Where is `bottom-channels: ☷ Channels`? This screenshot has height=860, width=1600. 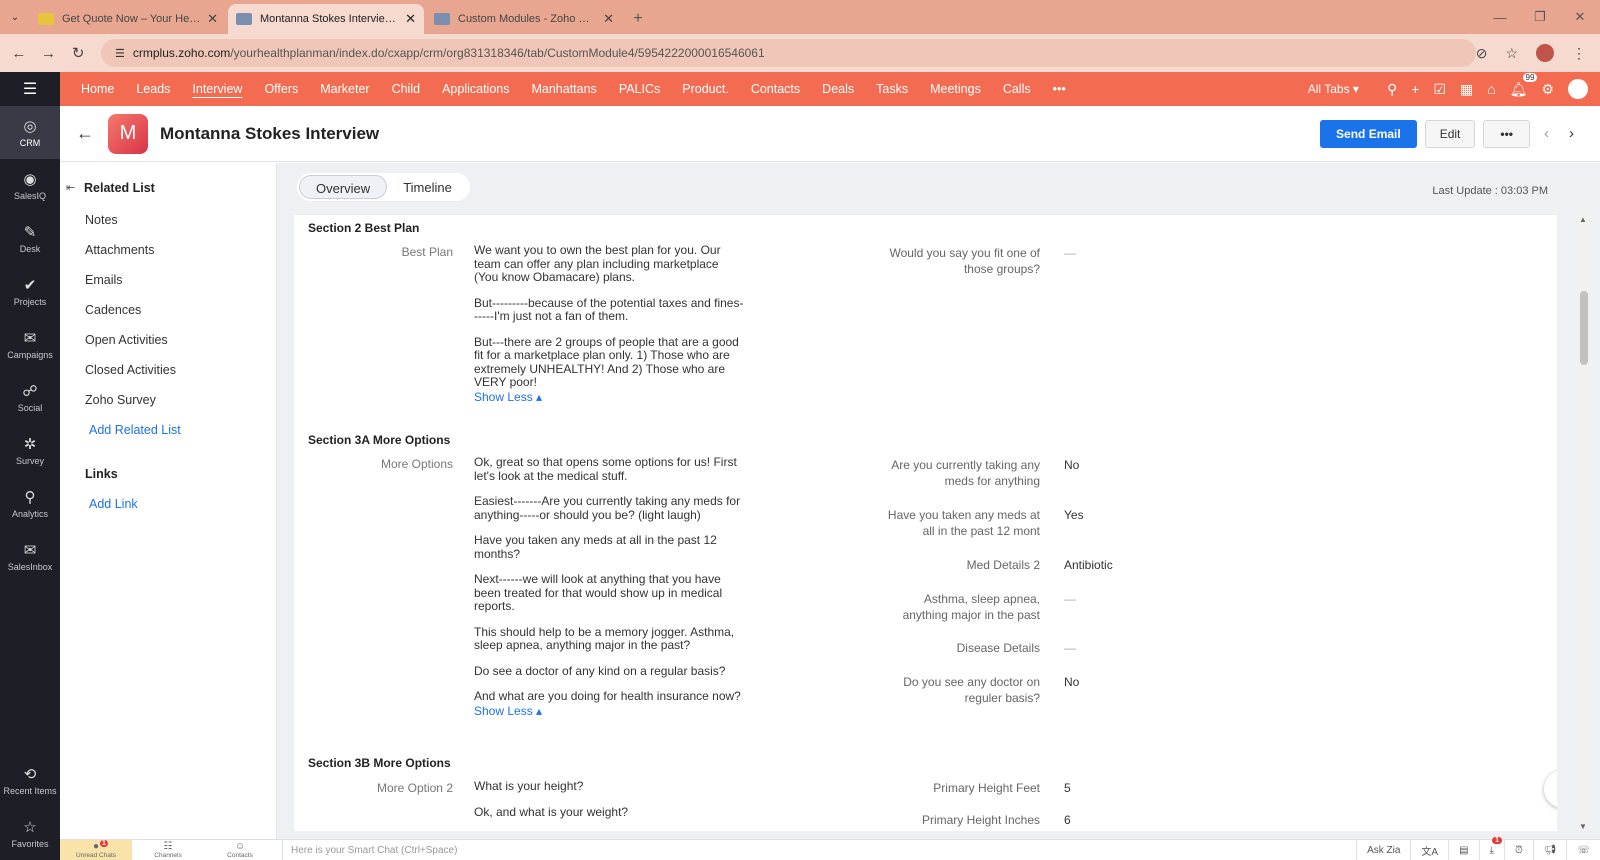 bottom-channels: ☷ Channels is located at coordinates (168, 850).